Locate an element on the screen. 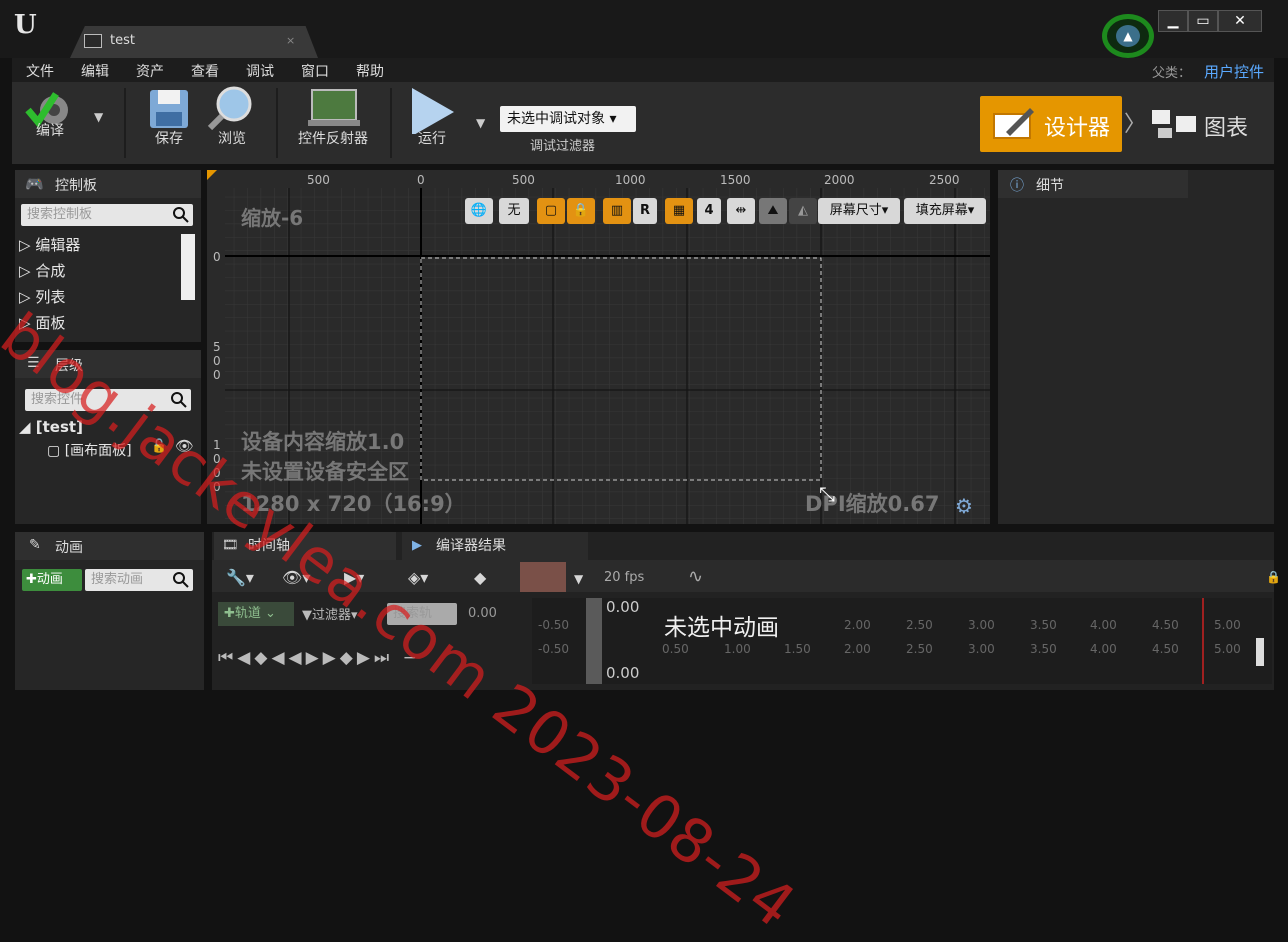 The image size is (1288, 942). menu-help: 帮助 is located at coordinates (370, 71).